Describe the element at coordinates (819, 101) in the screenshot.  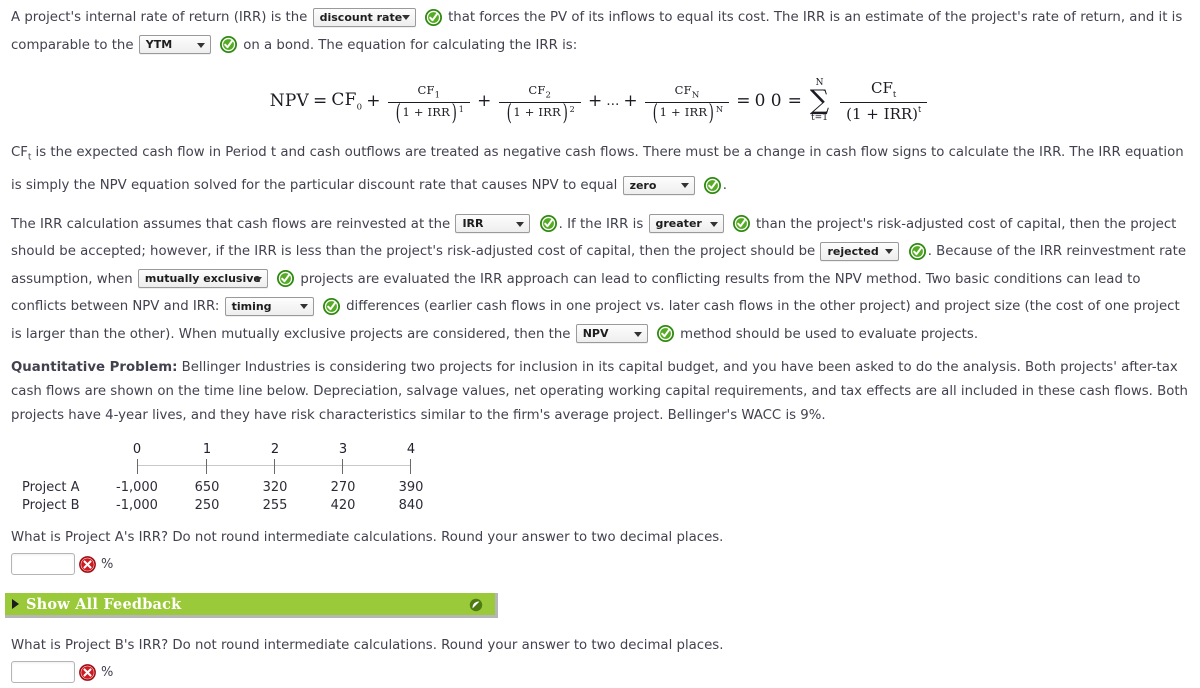
I see `summation-symbol: N ∑ t=1` at that location.